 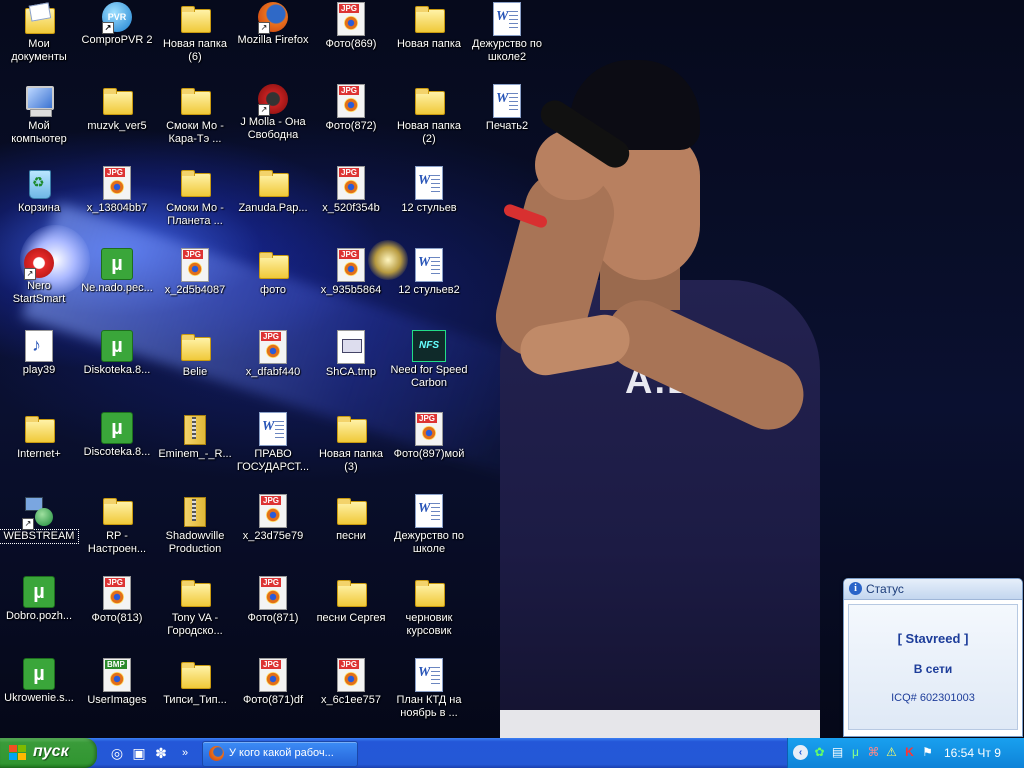 I want to click on desktop-icon-label: Печать2, so click(x=507, y=126).